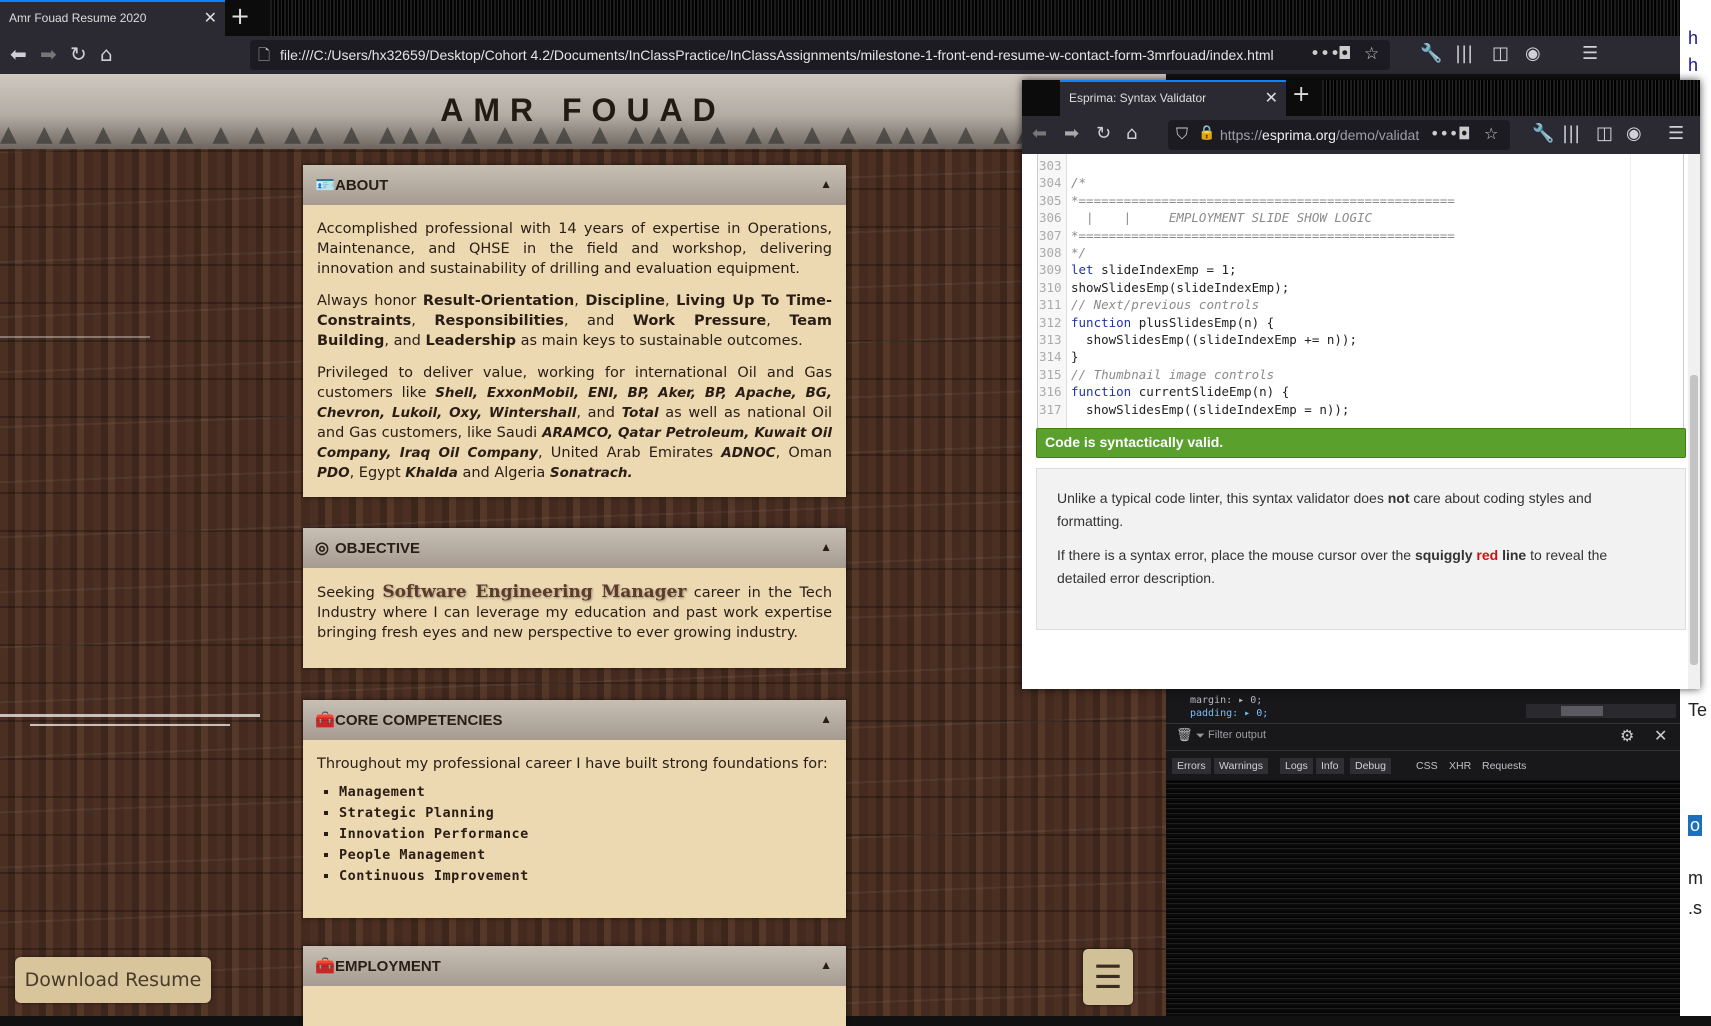 This screenshot has height=1026, width=1711. I want to click on code-token: showSlidesEmp((slideIndexEmp = n));, so click(1210, 409).